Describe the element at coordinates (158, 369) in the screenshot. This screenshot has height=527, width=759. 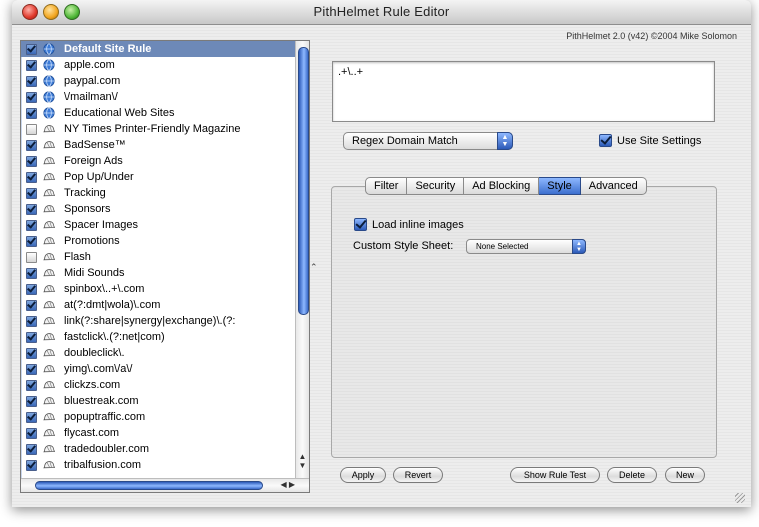
I see `rule-row: yimg\.com\/a\/` at that location.